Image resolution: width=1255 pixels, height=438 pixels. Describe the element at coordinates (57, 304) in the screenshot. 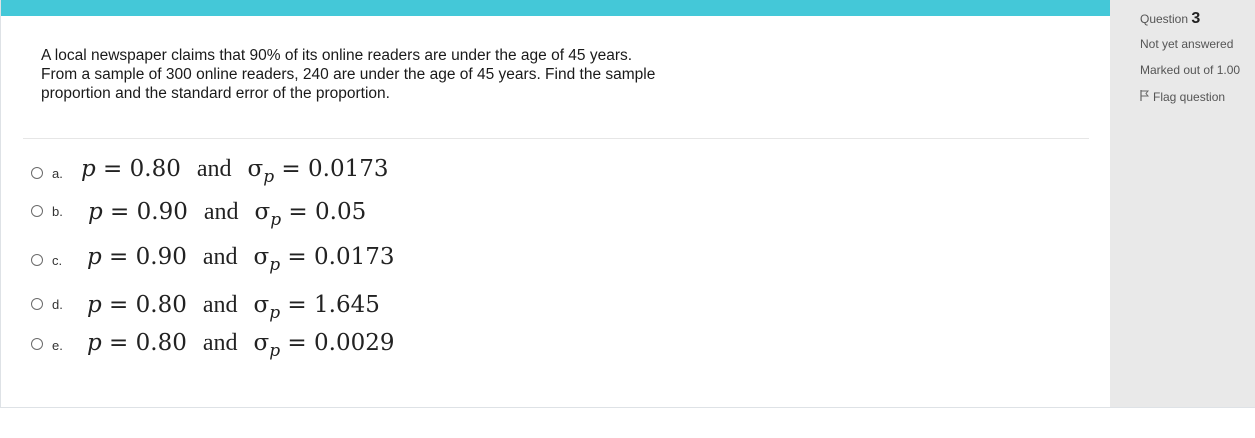

I see `option-letter: d.` at that location.